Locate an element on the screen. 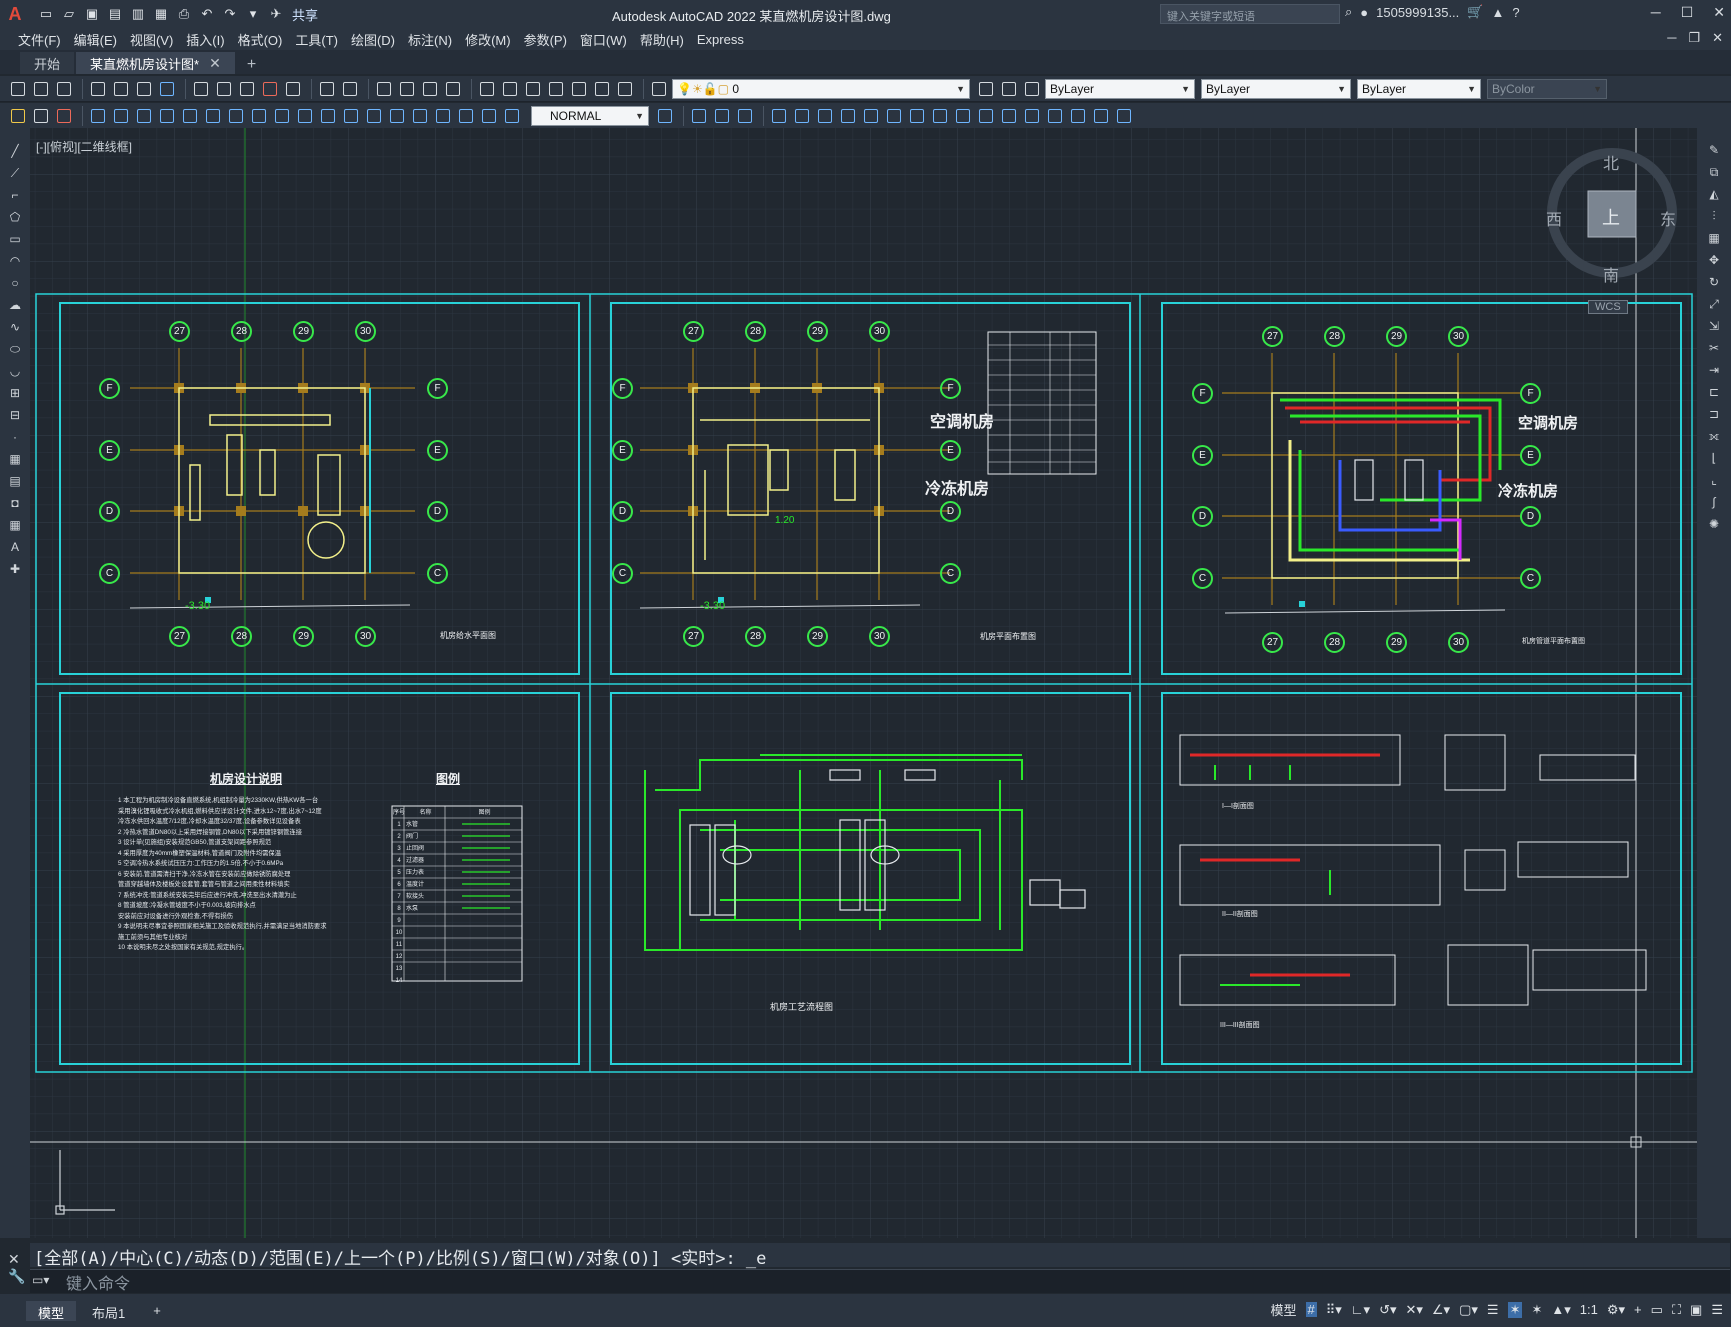 The image size is (1731, 1327). tool-palettes-icon is located at coordinates (533, 89).